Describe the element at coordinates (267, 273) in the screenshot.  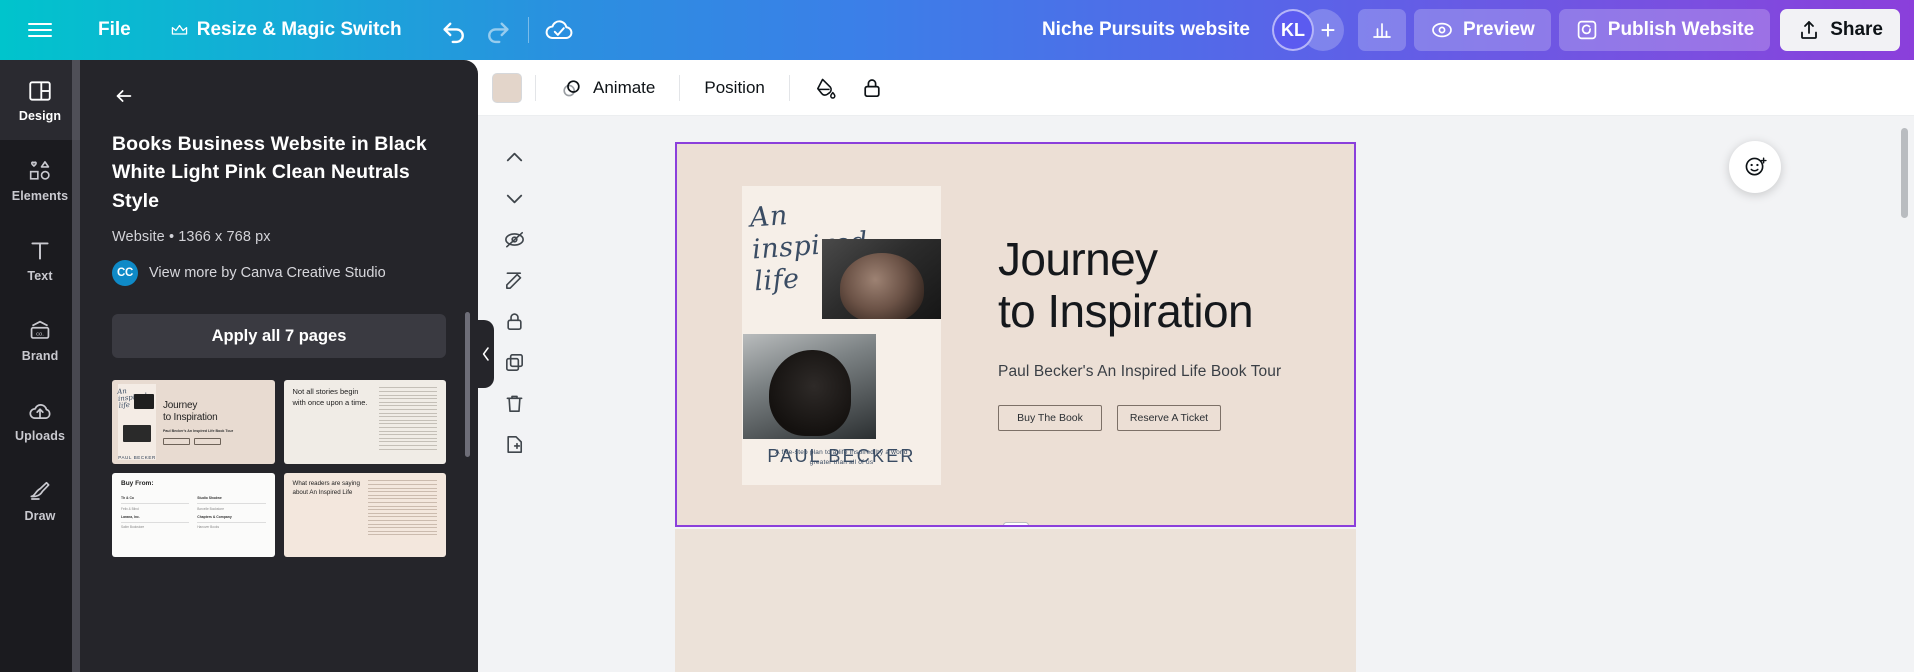
I see `author-link-label: View more by Canva Creative Studio` at that location.